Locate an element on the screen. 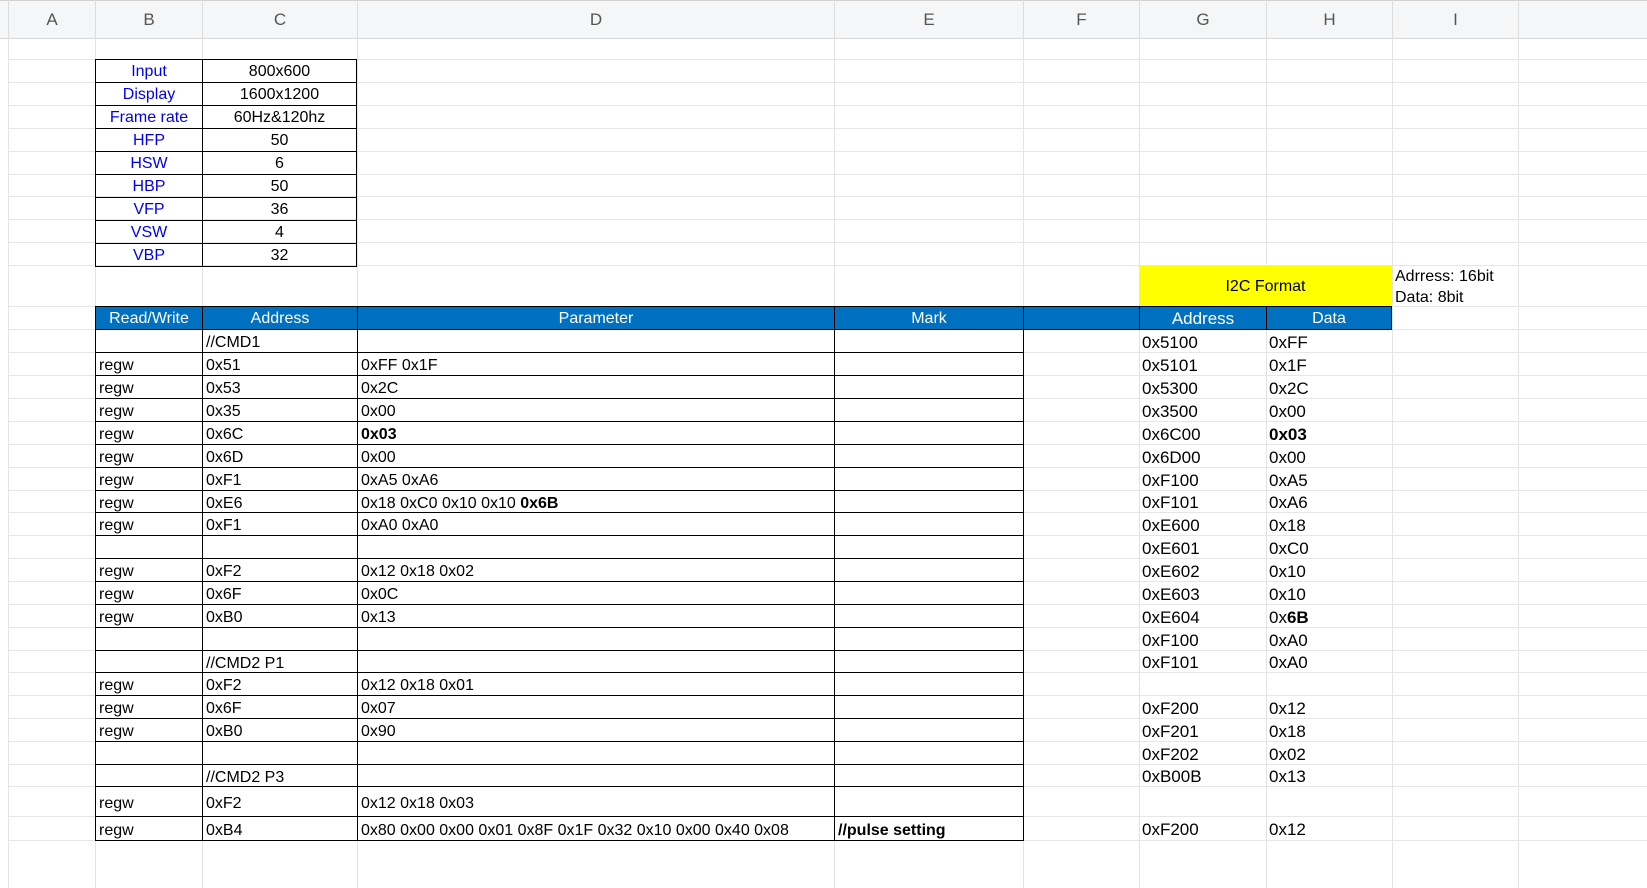  cmd-parameter: 0x18 0xC0 0x10 0x10 0x6B is located at coordinates (596, 501).